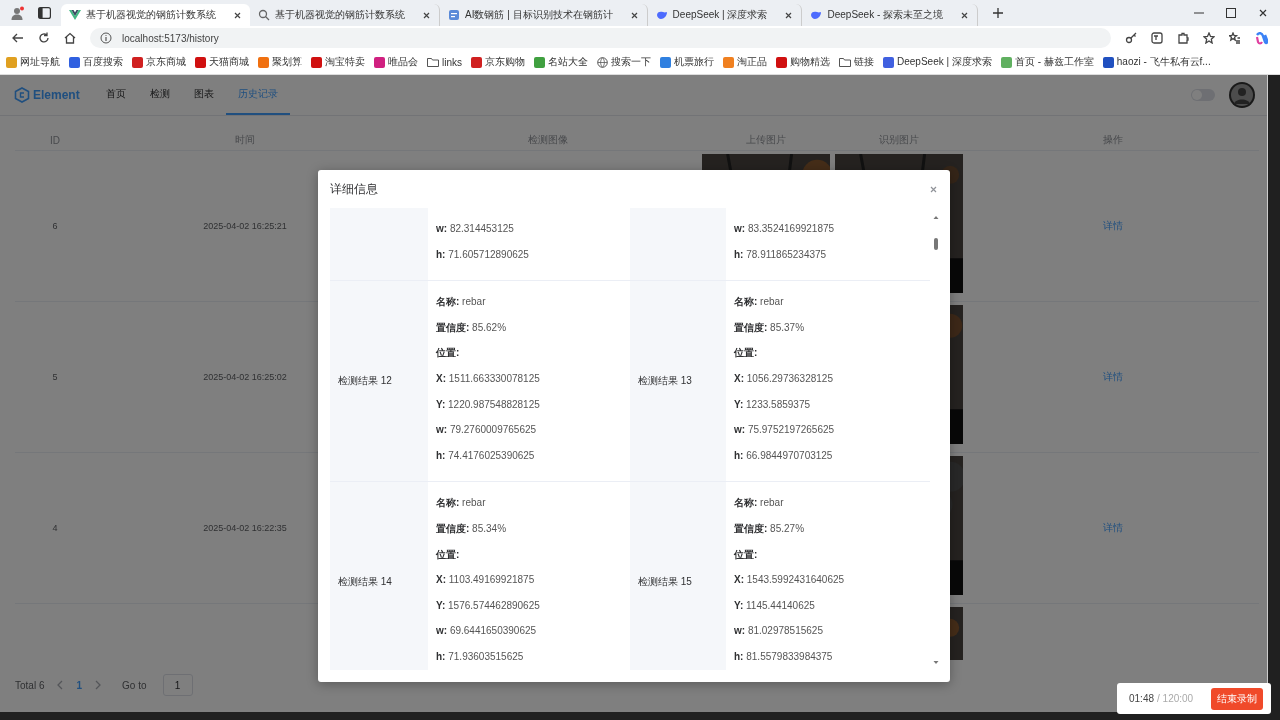 The image size is (1280, 720). Describe the element at coordinates (472, 327) in the screenshot. I see `detail-line: 置信度: 85.62%` at that location.